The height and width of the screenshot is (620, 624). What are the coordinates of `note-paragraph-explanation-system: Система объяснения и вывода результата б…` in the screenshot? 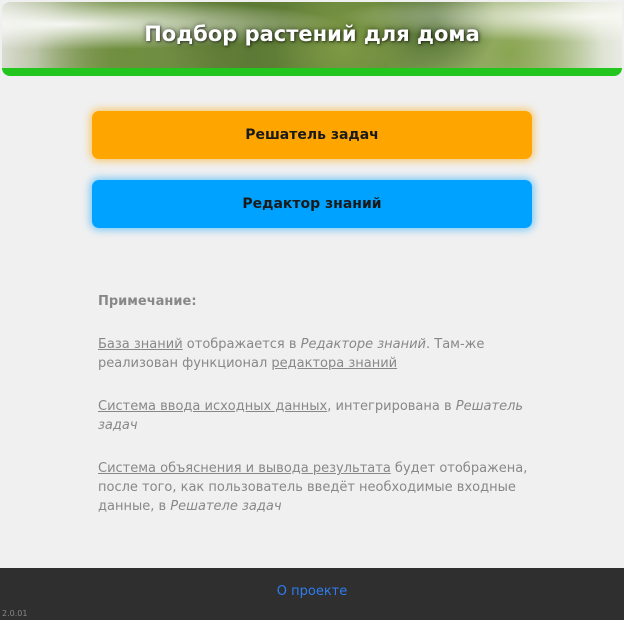 It's located at (313, 487).